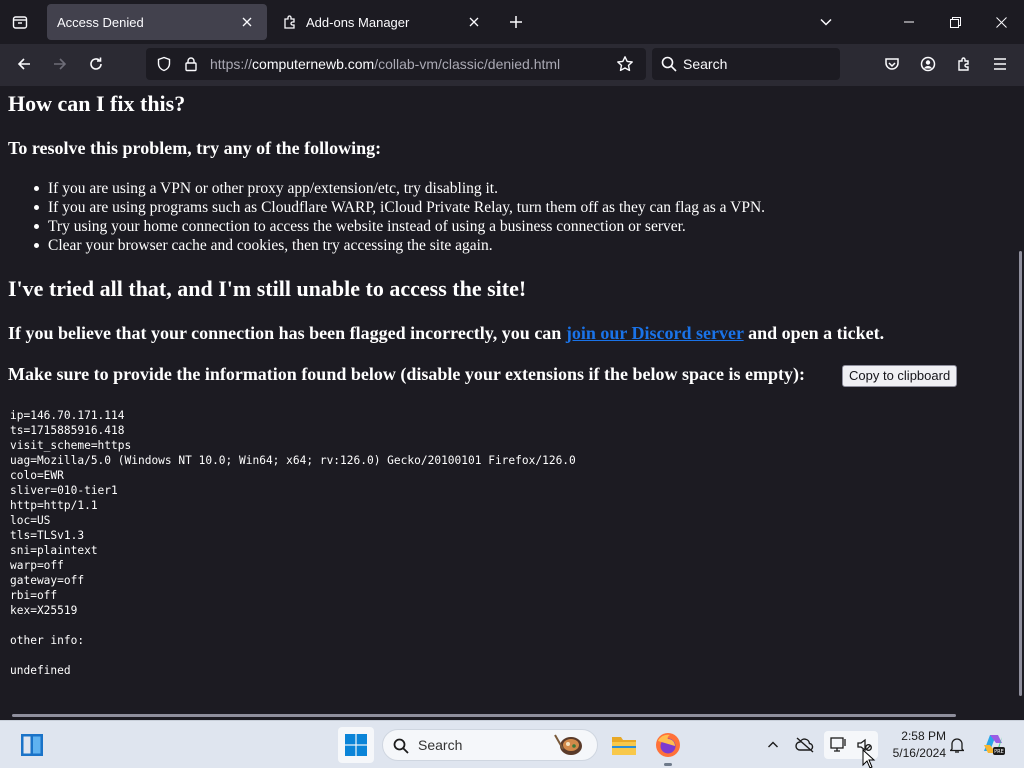 The width and height of the screenshot is (1024, 768). I want to click on file-explorer-button, so click(624, 745).